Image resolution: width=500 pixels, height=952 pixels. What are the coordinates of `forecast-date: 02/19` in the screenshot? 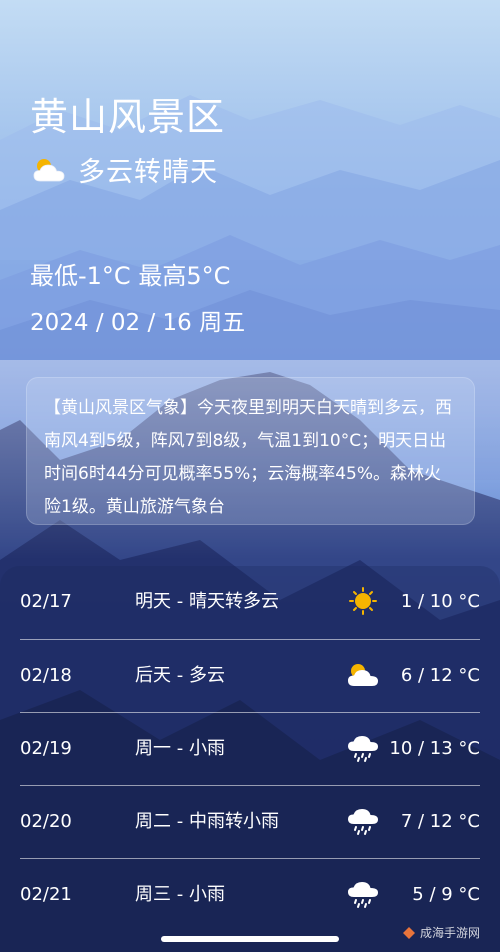 It's located at (46, 748).